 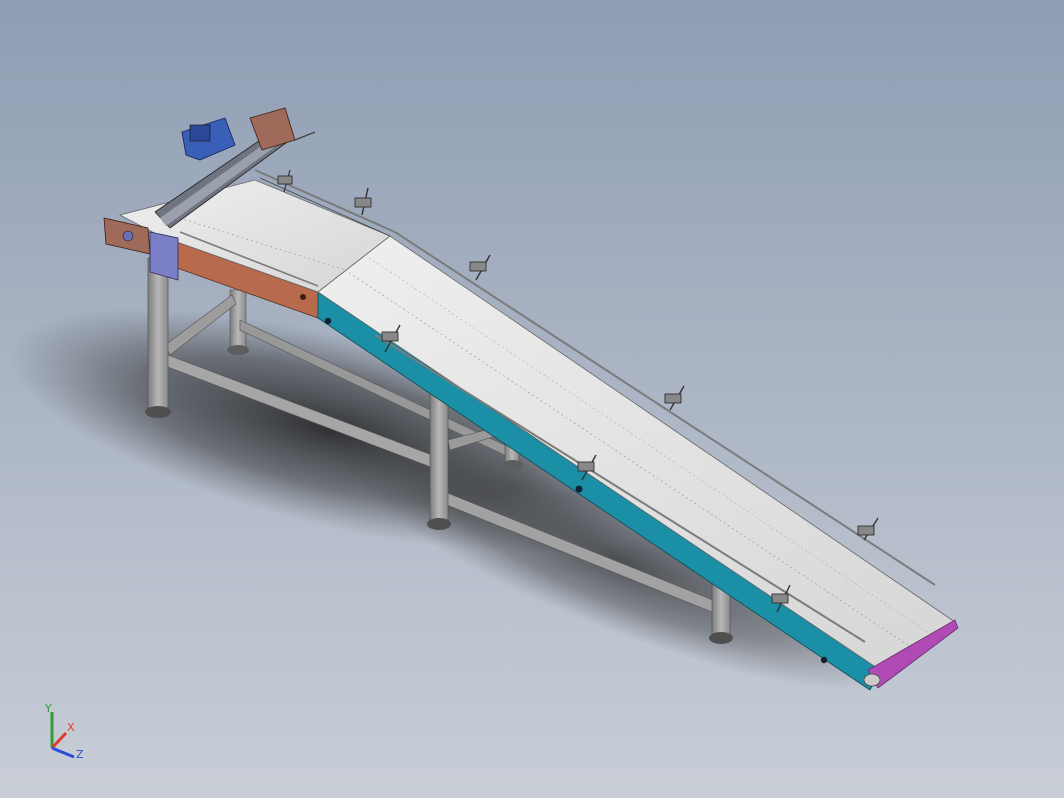 I want to click on z-axis-label: Z, so click(x=80, y=754).